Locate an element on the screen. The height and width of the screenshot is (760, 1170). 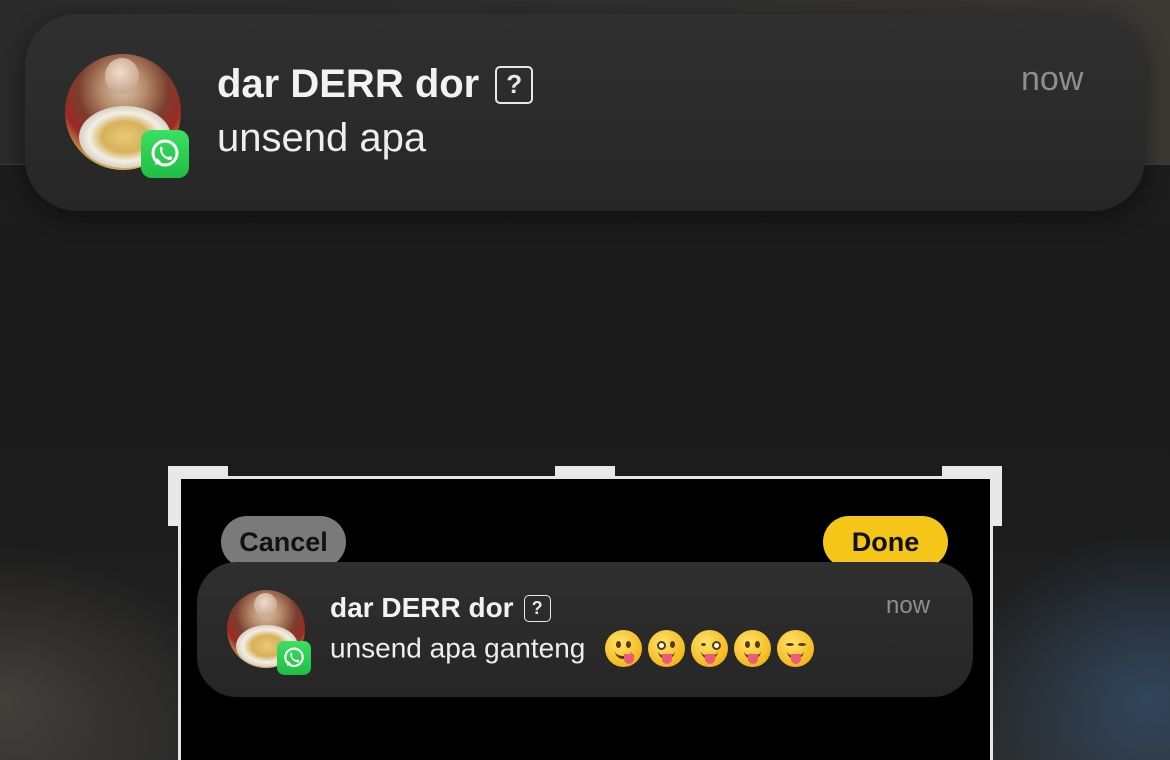
yum-face-icon is located at coordinates (624, 648).